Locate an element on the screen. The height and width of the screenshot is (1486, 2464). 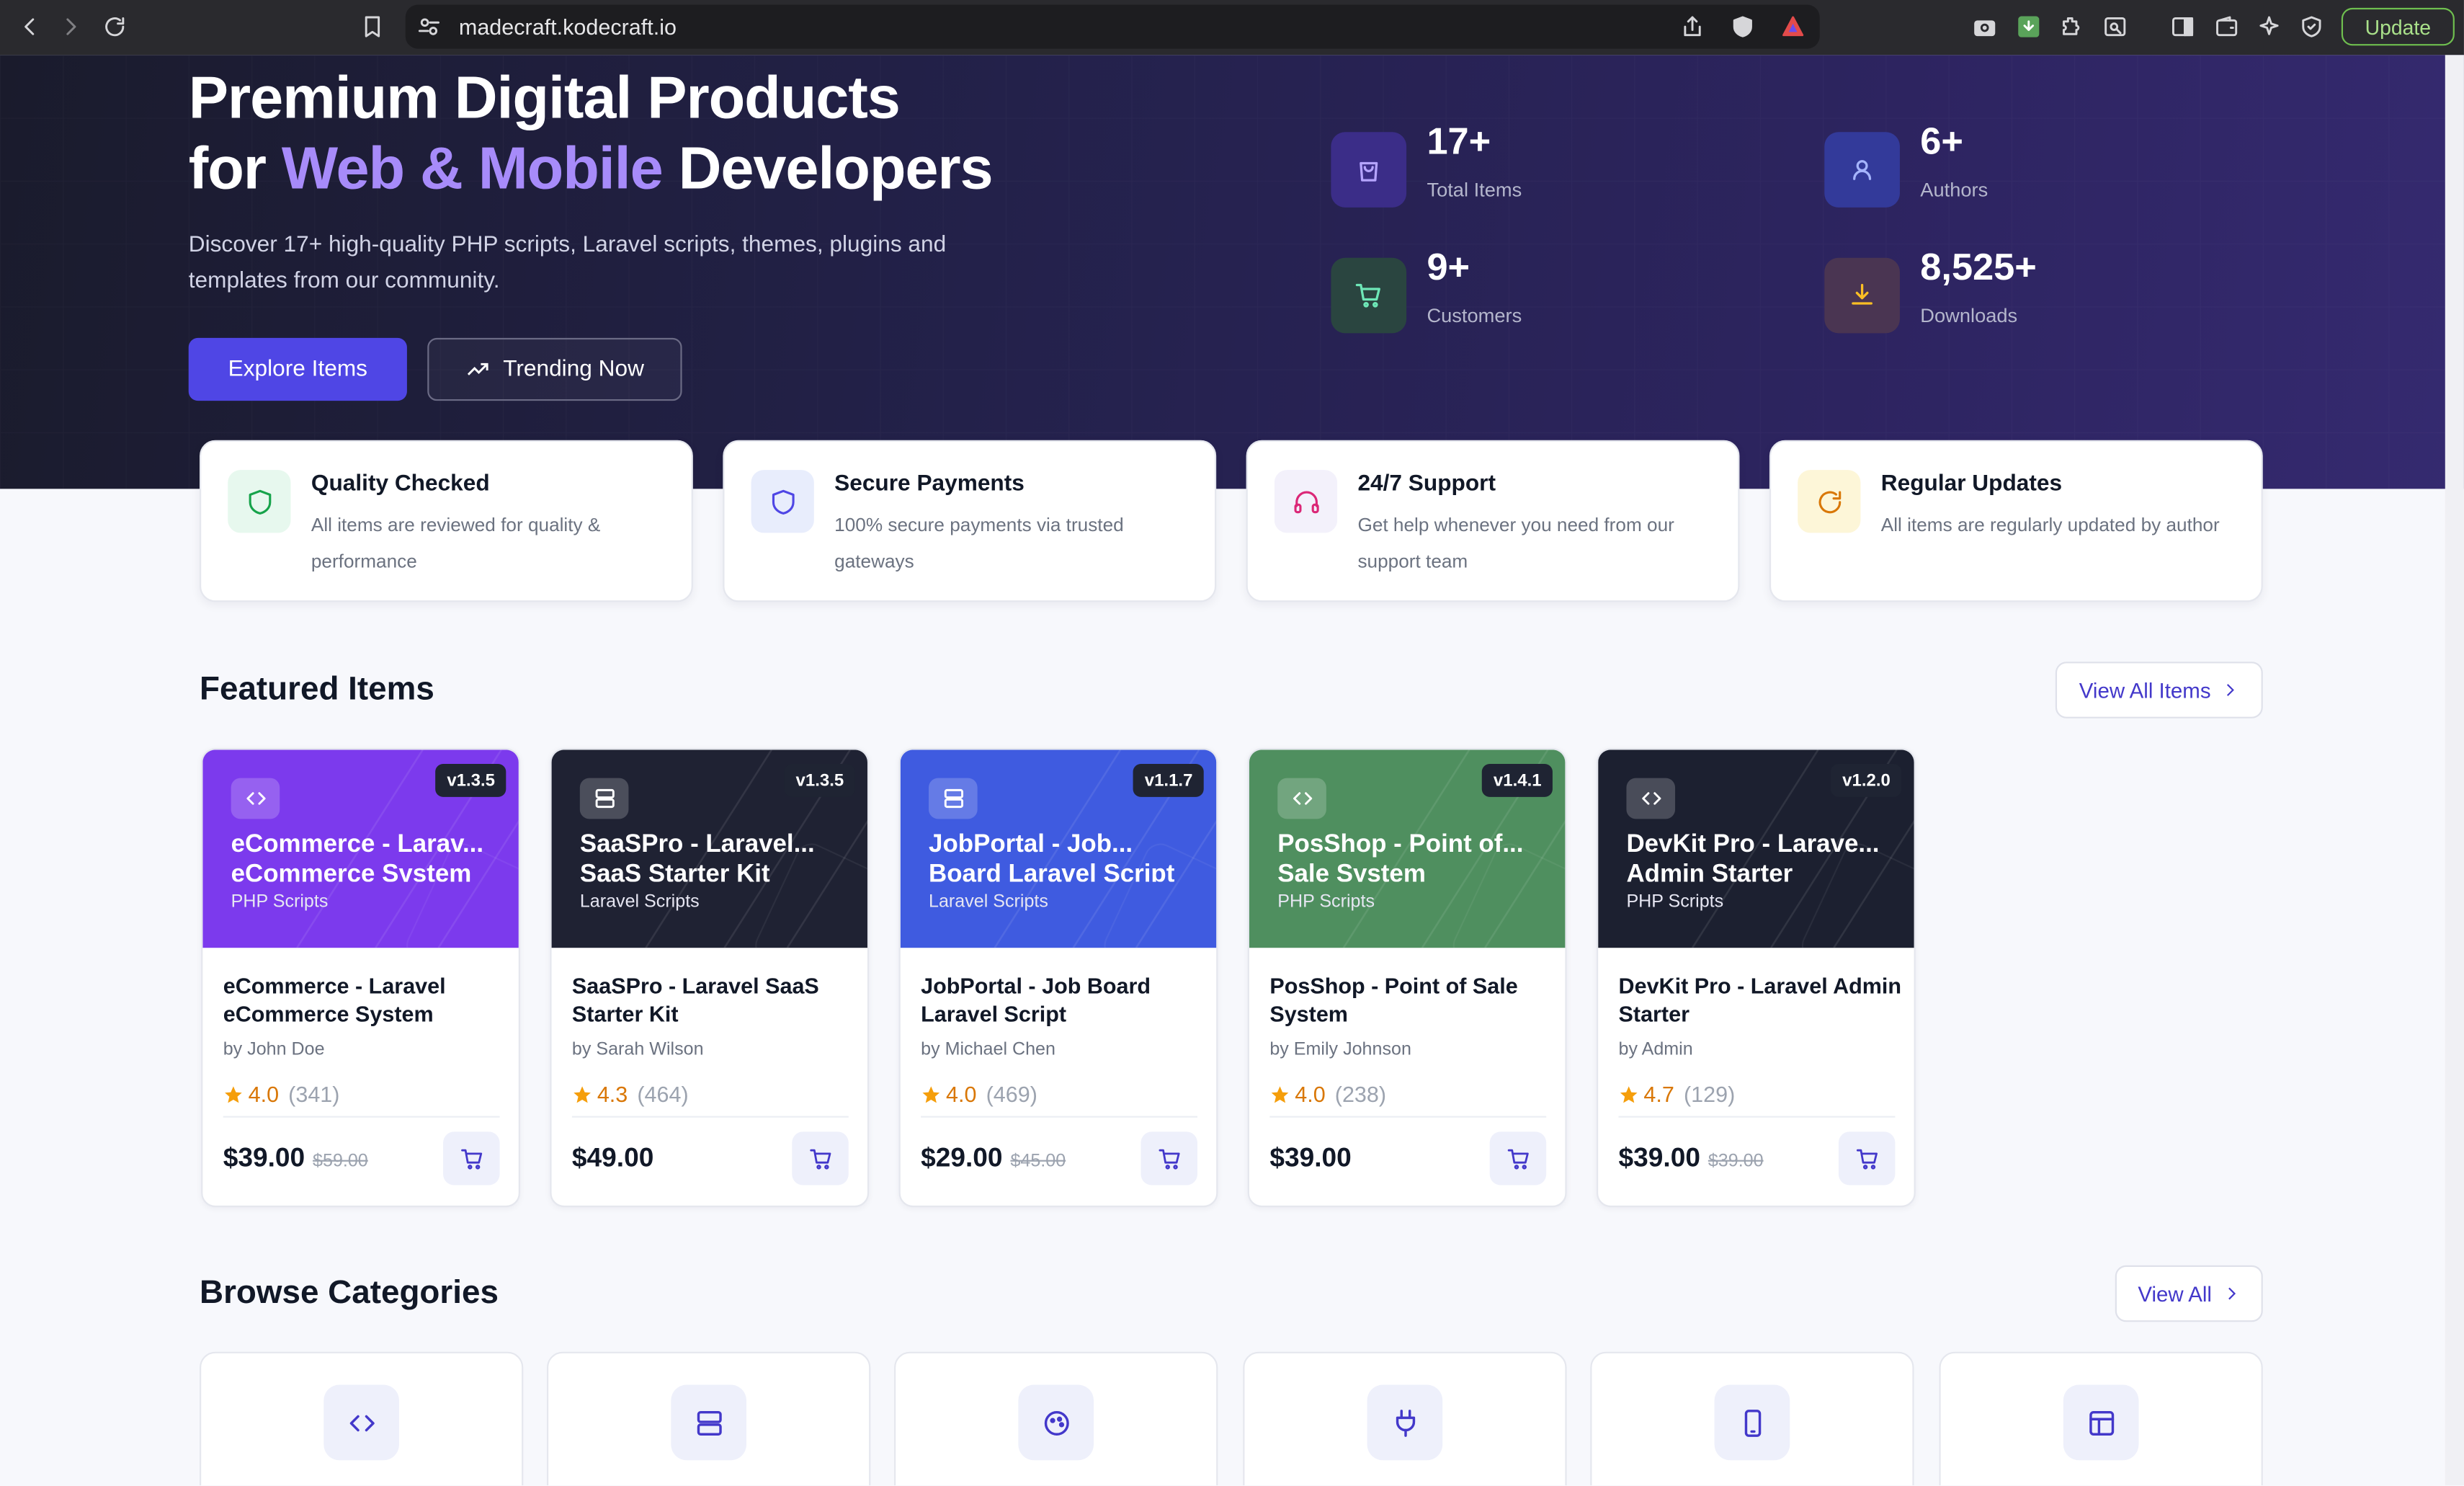
update-button: Update is located at coordinates (2398, 26).